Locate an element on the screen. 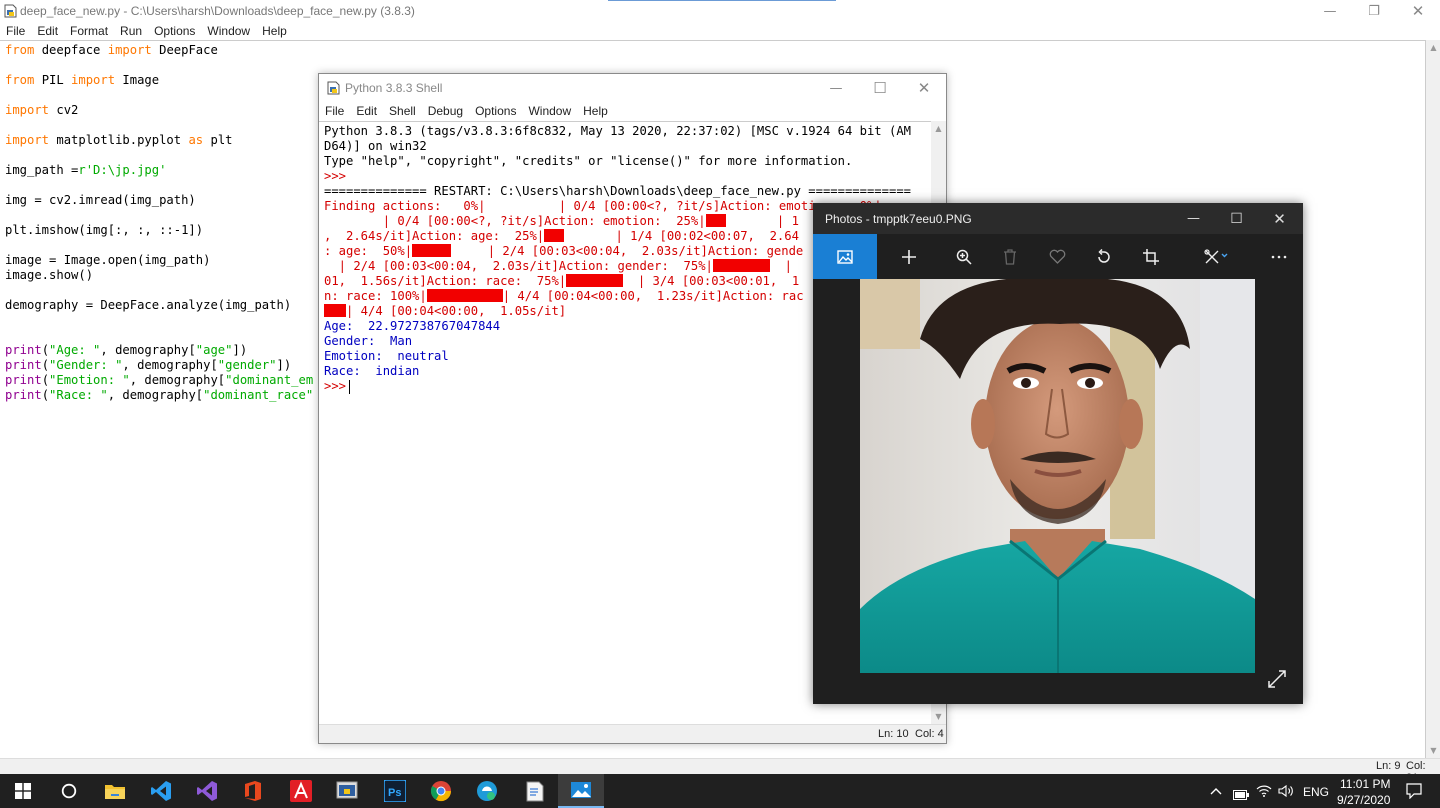 This screenshot has height=808, width=1440. gallery-icon is located at coordinates (845, 256).